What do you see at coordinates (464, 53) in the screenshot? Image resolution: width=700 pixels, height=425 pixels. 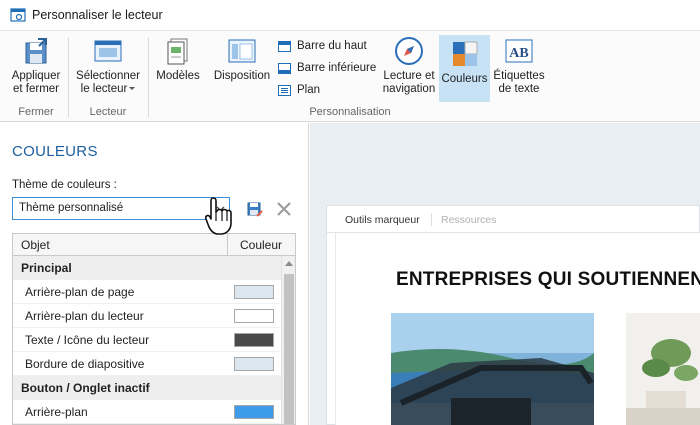 I see `color-palette-icon` at bounding box center [464, 53].